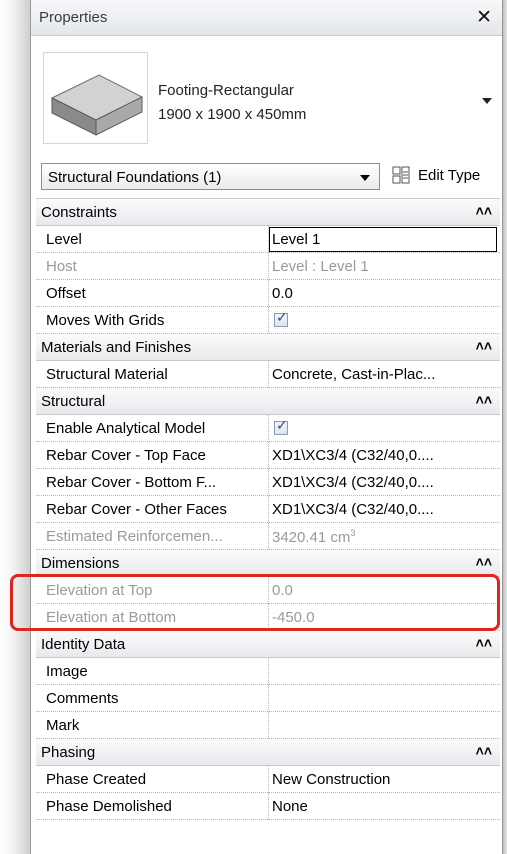  I want to click on title-bar: Properties ✕, so click(266, 18).